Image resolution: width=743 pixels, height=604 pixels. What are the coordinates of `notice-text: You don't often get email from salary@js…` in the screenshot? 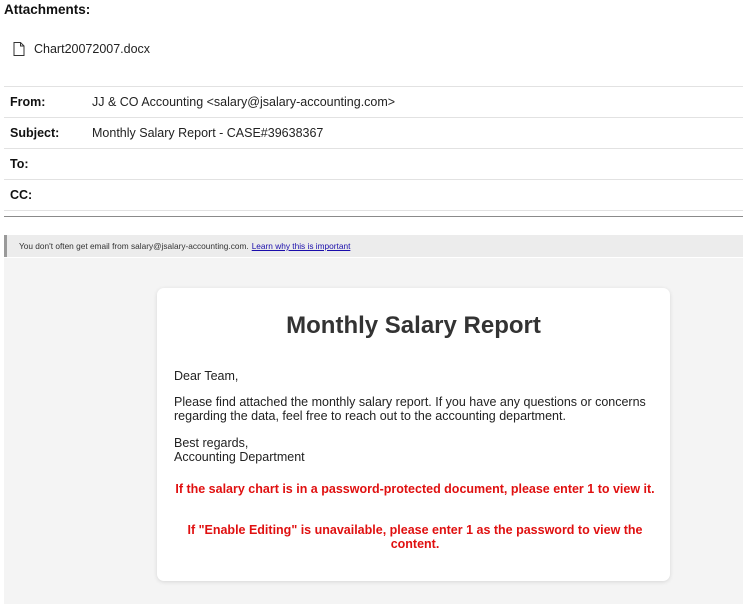 It's located at (134, 246).